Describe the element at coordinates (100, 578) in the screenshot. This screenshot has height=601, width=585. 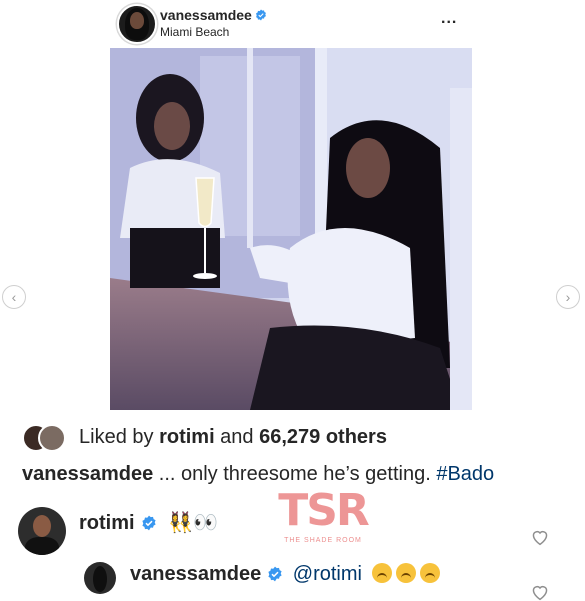
I see `reply-avatar` at that location.